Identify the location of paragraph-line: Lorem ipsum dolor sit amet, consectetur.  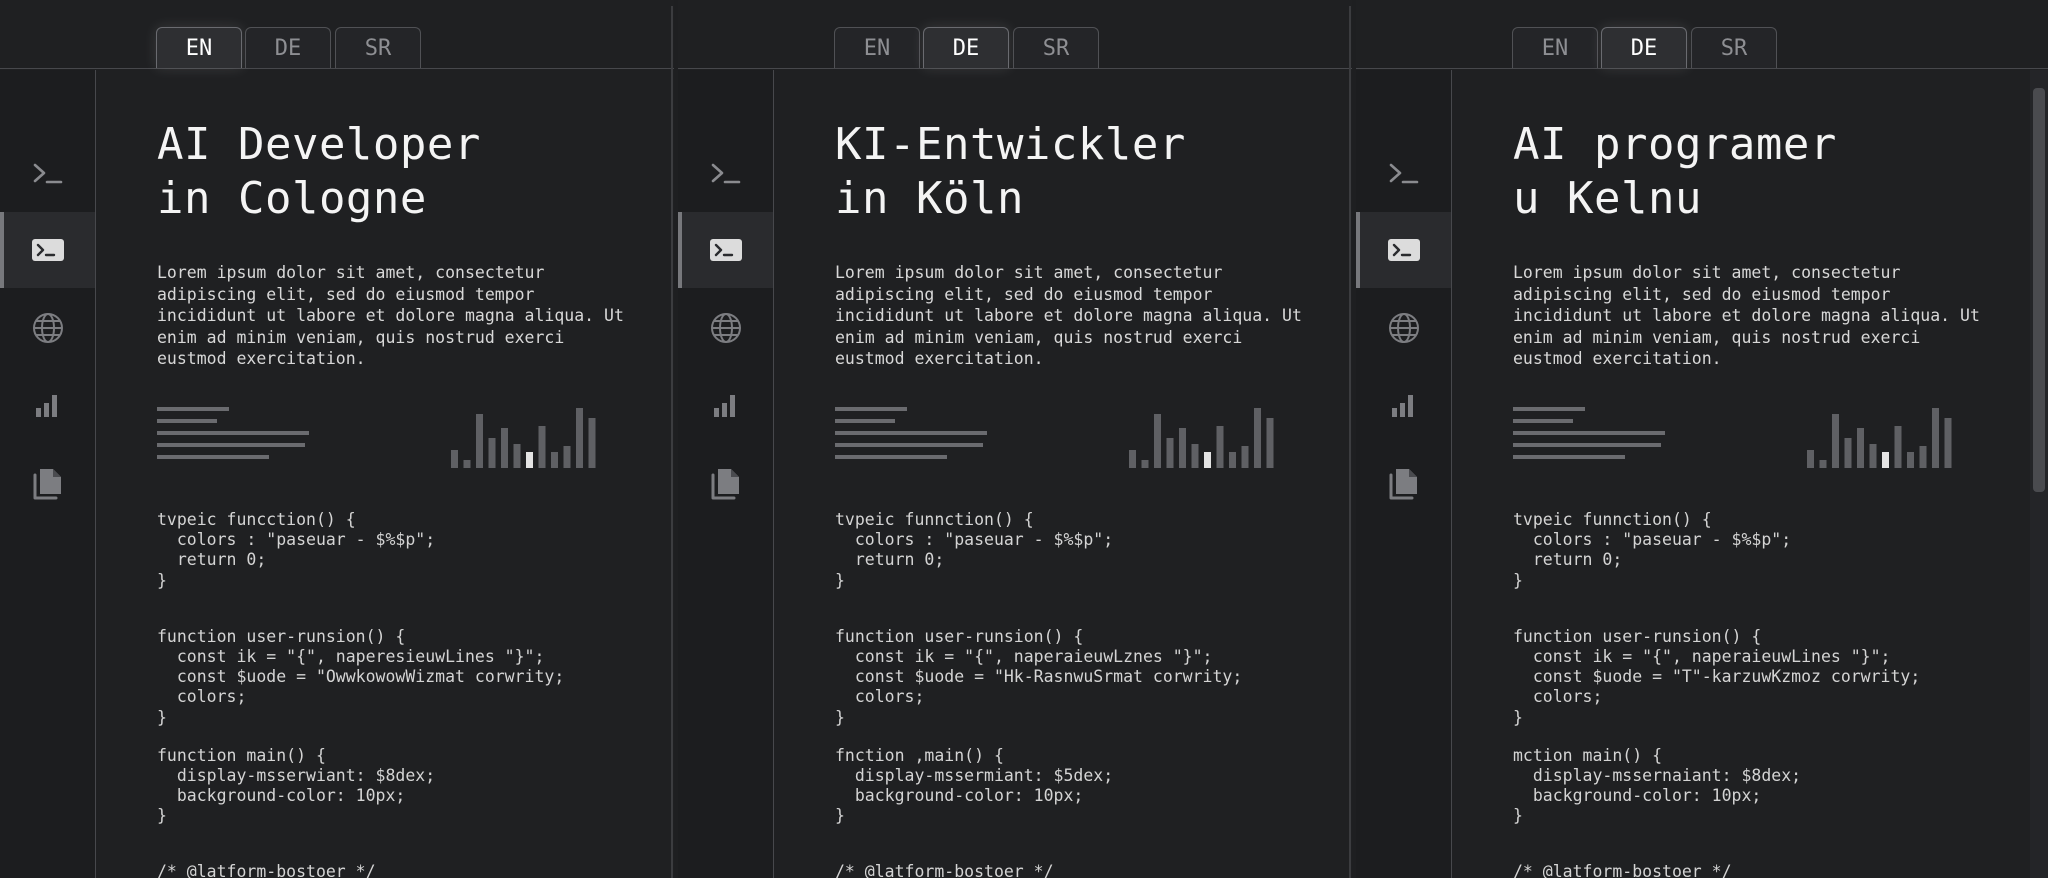
(351, 272).